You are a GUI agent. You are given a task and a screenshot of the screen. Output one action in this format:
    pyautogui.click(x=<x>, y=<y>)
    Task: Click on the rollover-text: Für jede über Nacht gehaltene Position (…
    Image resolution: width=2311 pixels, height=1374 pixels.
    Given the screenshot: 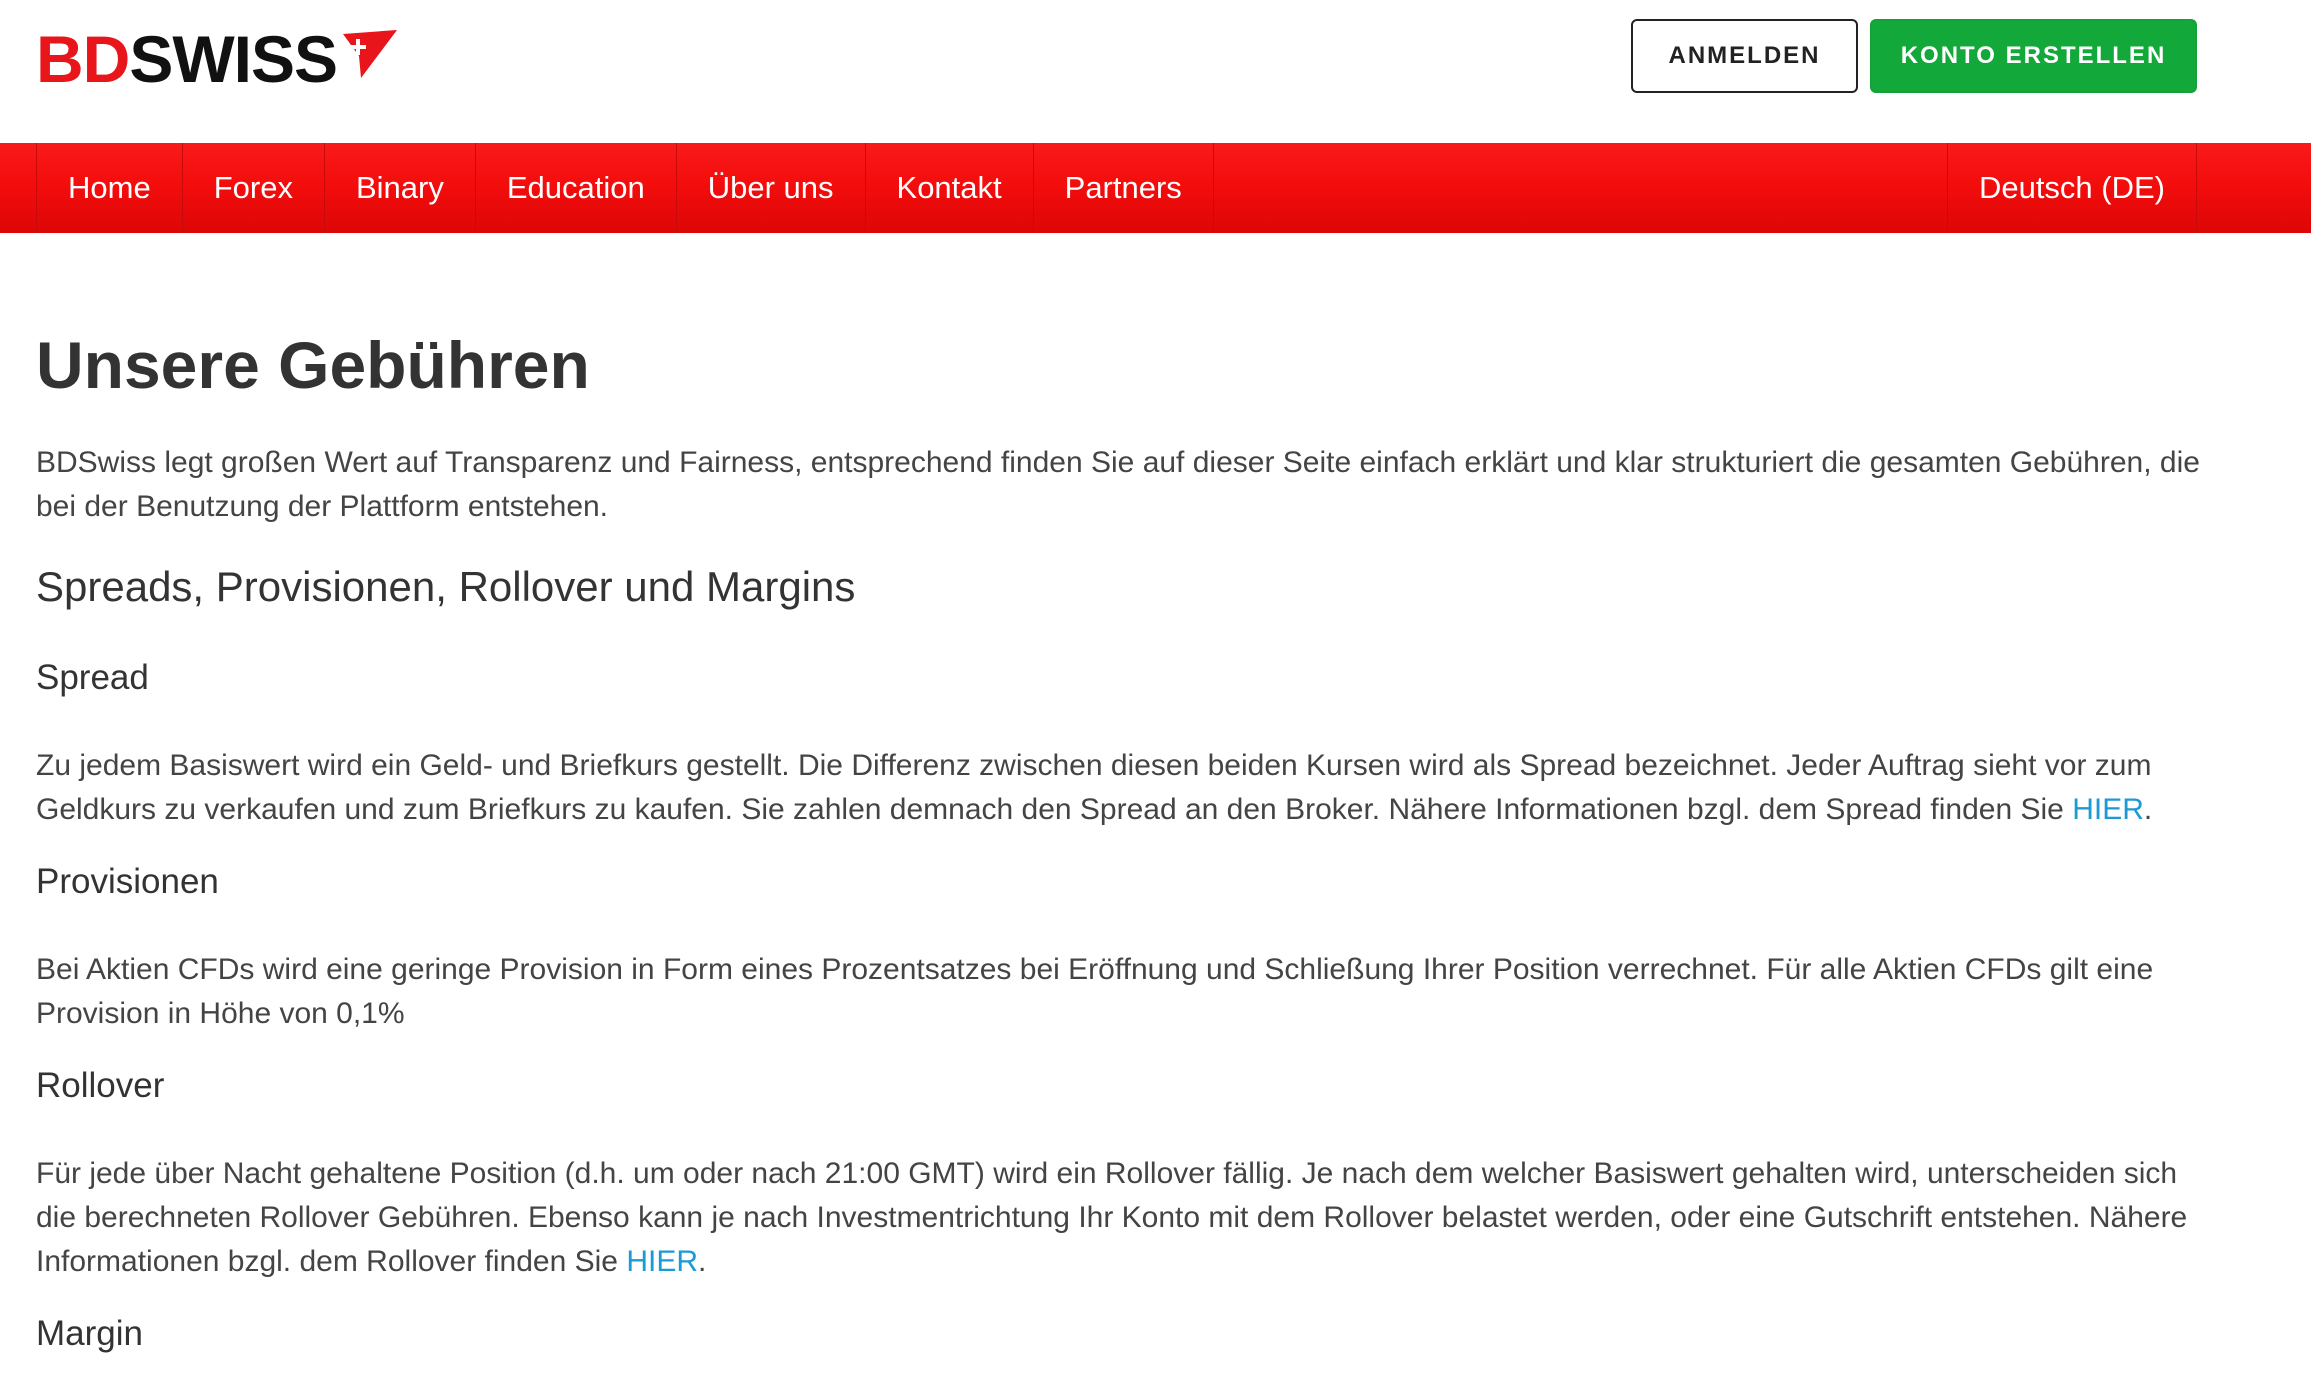 What is the action you would take?
    pyautogui.click(x=1112, y=1217)
    